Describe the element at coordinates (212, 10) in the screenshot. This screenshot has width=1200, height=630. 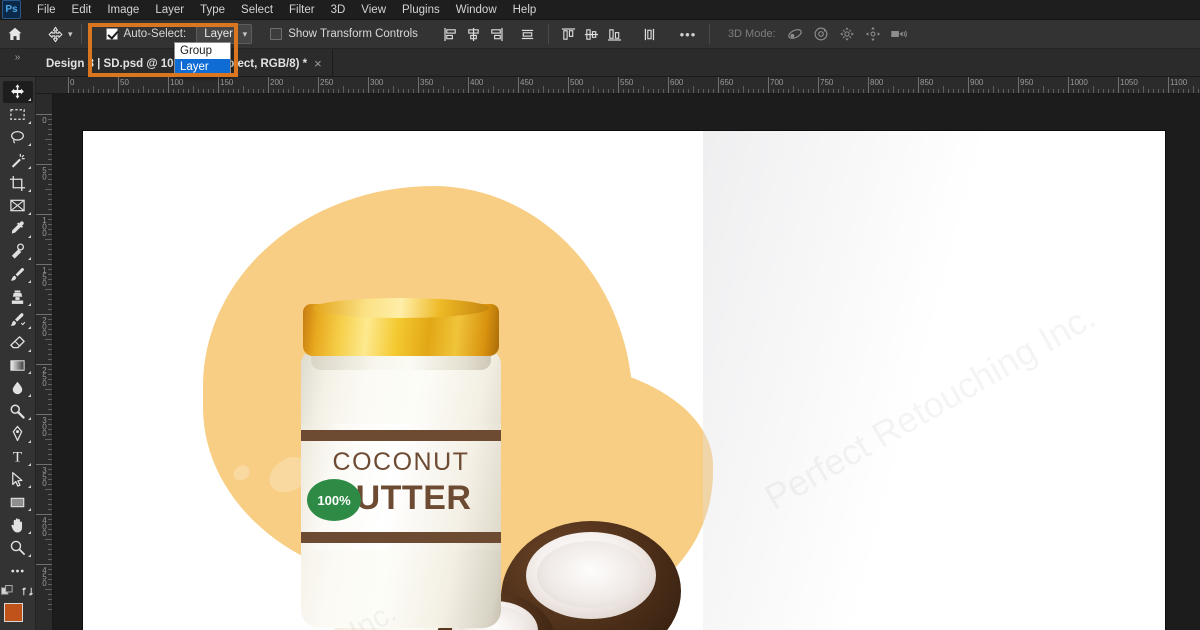
I see `menu-item-type: Type` at that location.